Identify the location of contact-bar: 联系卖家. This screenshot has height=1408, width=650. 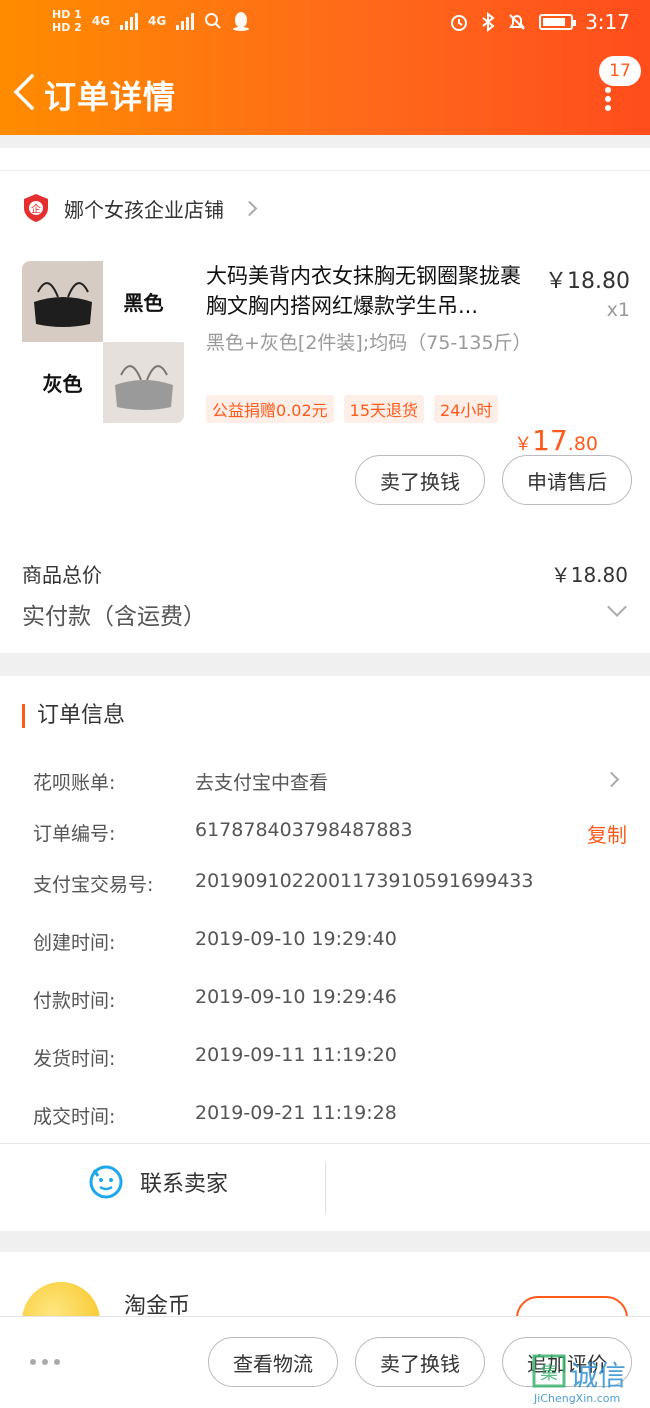
(325, 1187).